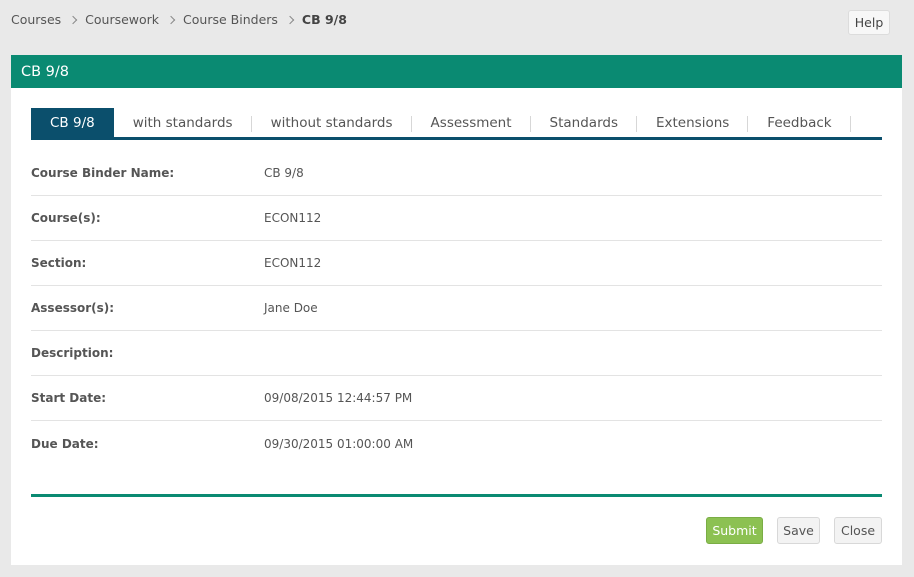  Describe the element at coordinates (858, 530) in the screenshot. I see `close-button: Close` at that location.